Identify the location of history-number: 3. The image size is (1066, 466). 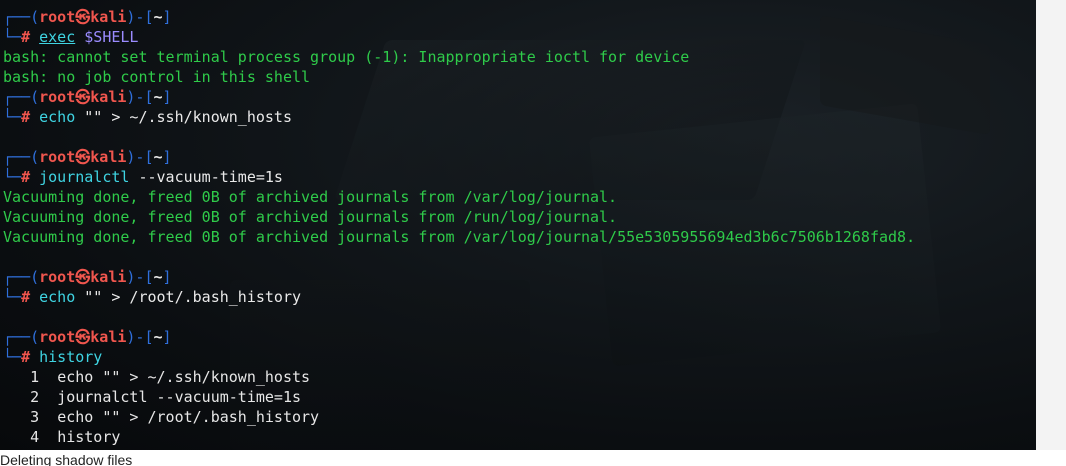
(35, 417).